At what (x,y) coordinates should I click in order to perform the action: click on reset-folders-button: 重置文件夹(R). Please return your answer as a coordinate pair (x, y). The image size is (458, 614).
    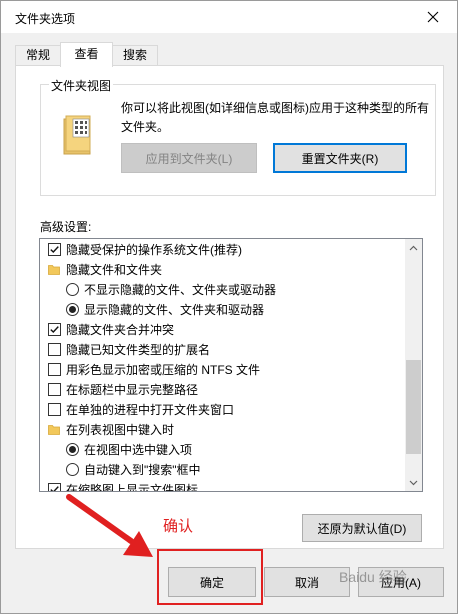
    Looking at the image, I should click on (340, 158).